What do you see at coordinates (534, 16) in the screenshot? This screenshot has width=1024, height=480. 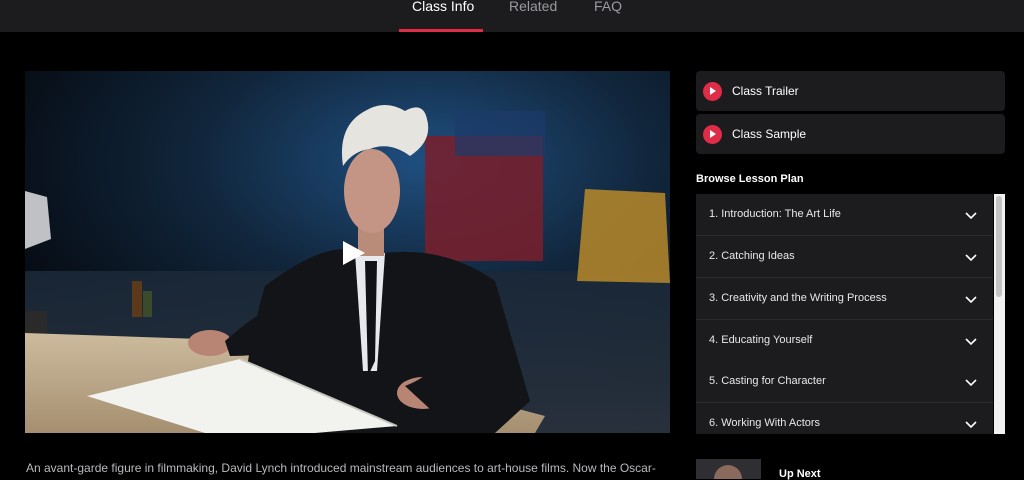 I see `tab-related: Related` at bounding box center [534, 16].